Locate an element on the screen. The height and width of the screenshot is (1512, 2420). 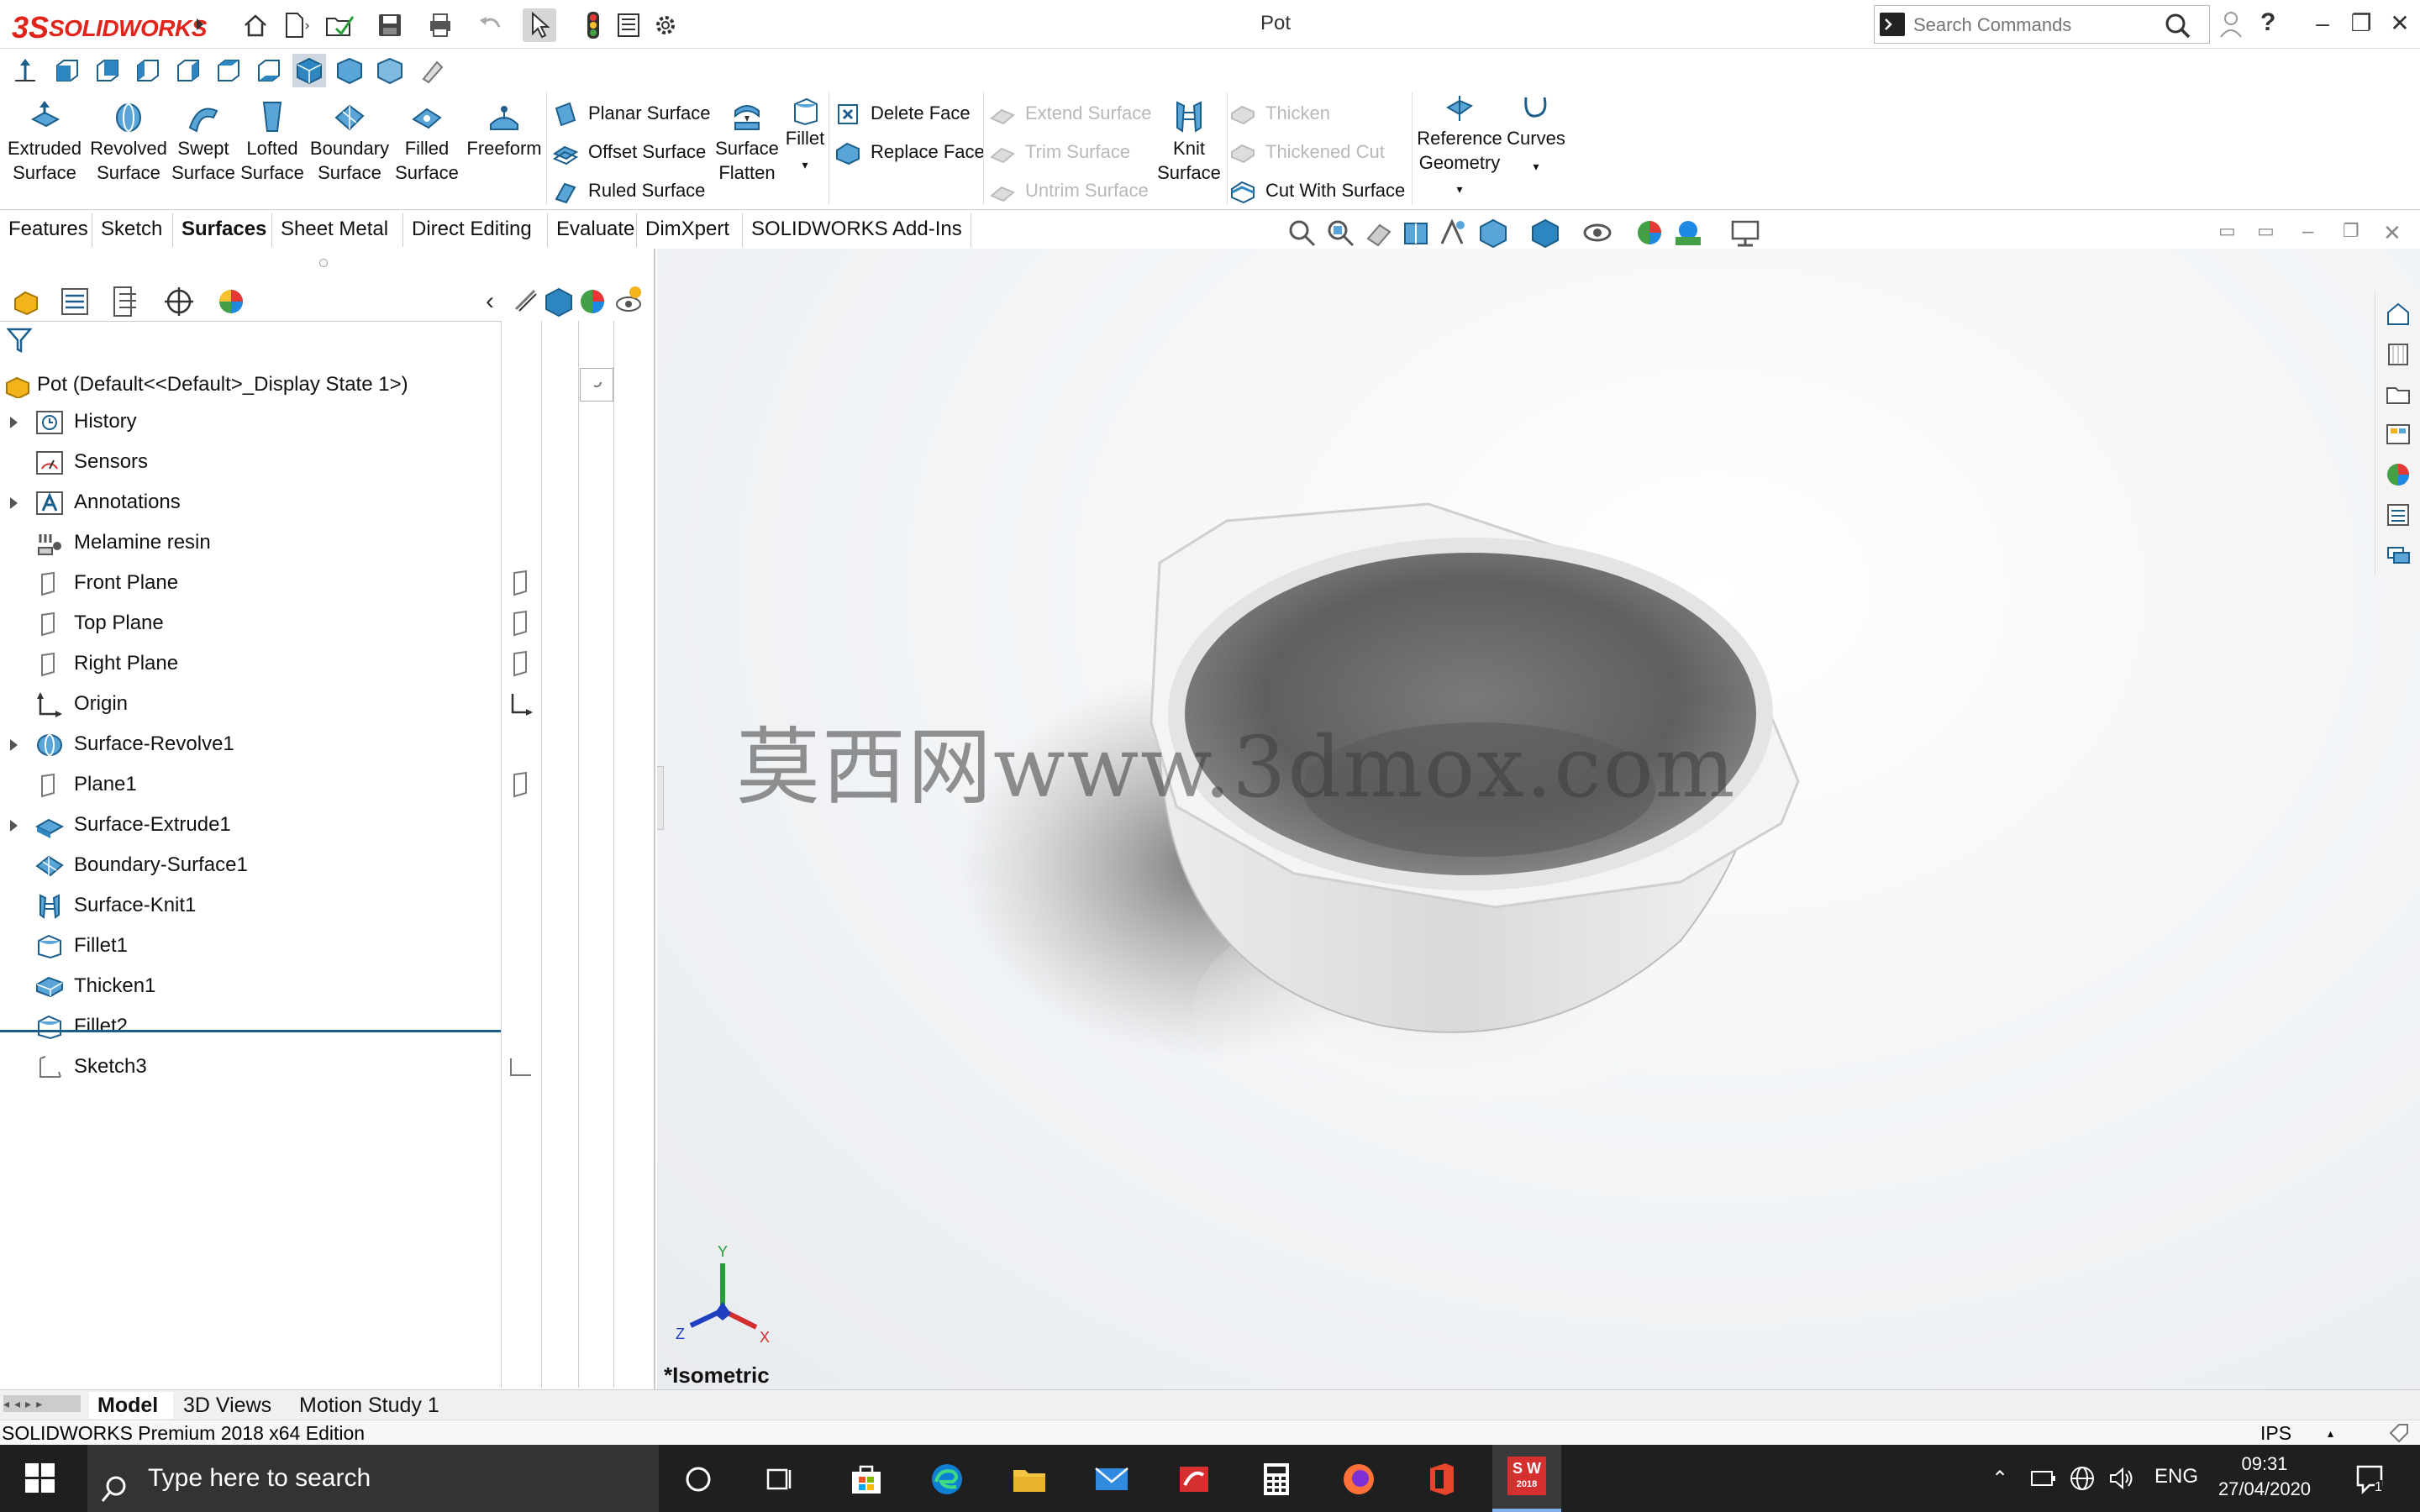
boundary-surface-button: Boundary Surface is located at coordinates (350, 153).